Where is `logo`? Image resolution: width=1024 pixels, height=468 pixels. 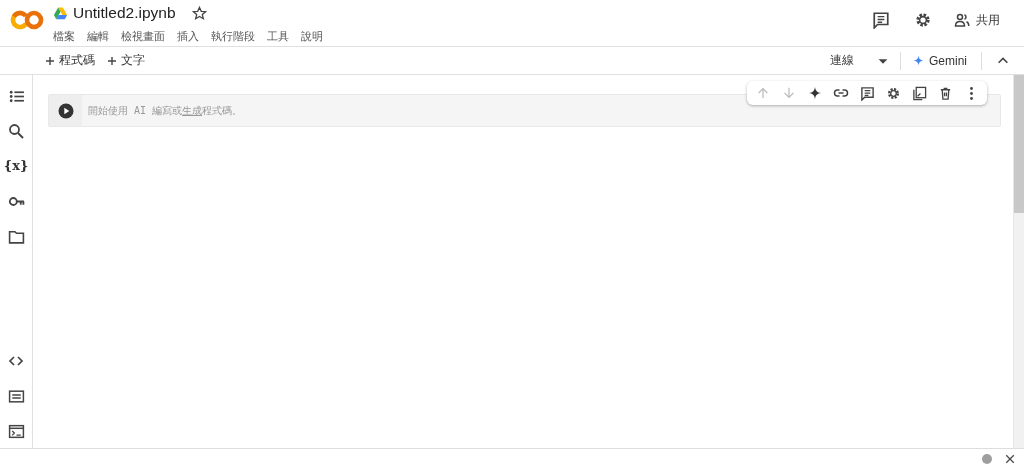
logo is located at coordinates (27, 20).